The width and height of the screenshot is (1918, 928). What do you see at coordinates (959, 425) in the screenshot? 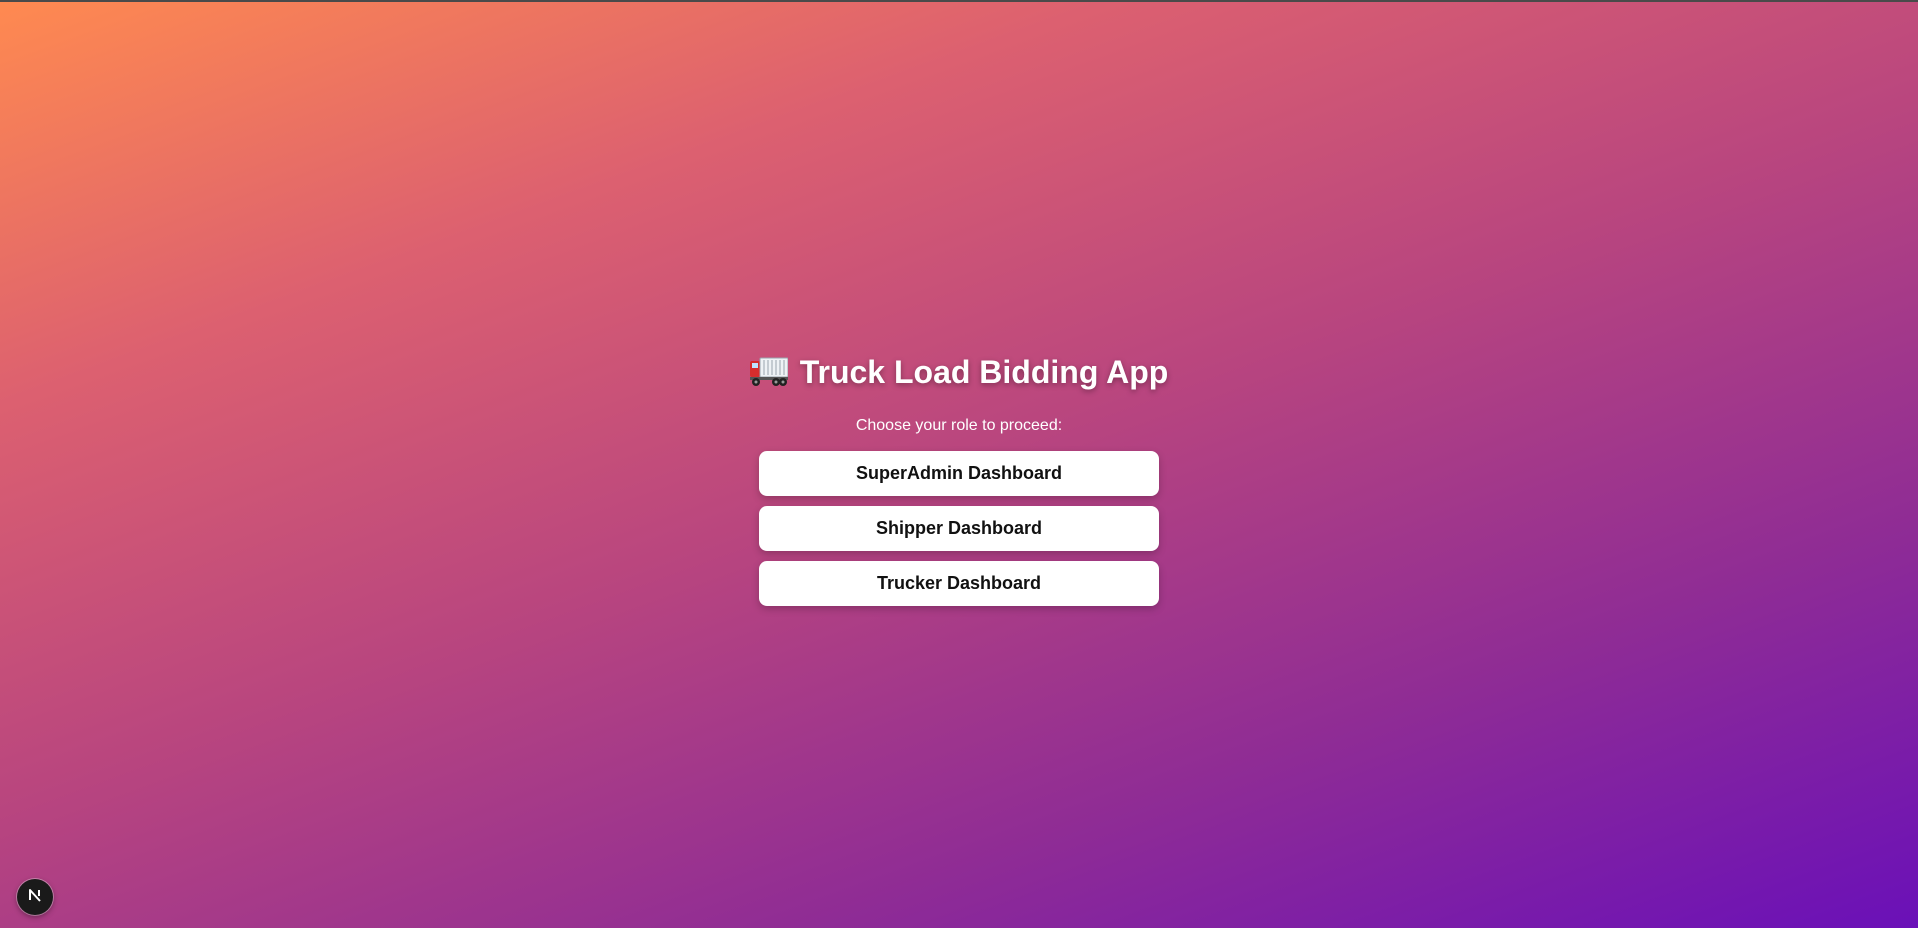
I see `role-prompt: Choose your role to proceed:` at bounding box center [959, 425].